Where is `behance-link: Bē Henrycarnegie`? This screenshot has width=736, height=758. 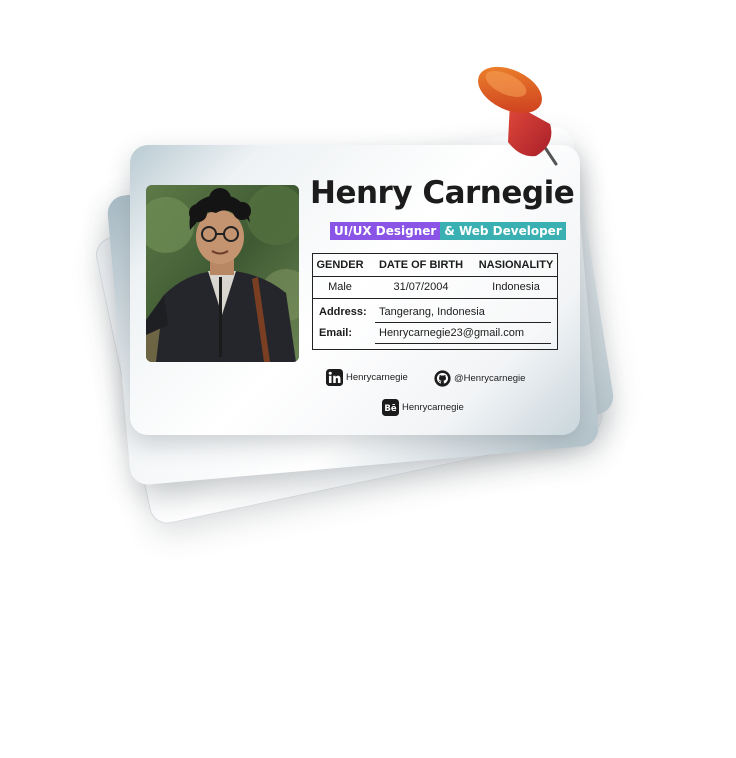 behance-link: Bē Henrycarnegie is located at coordinates (423, 407).